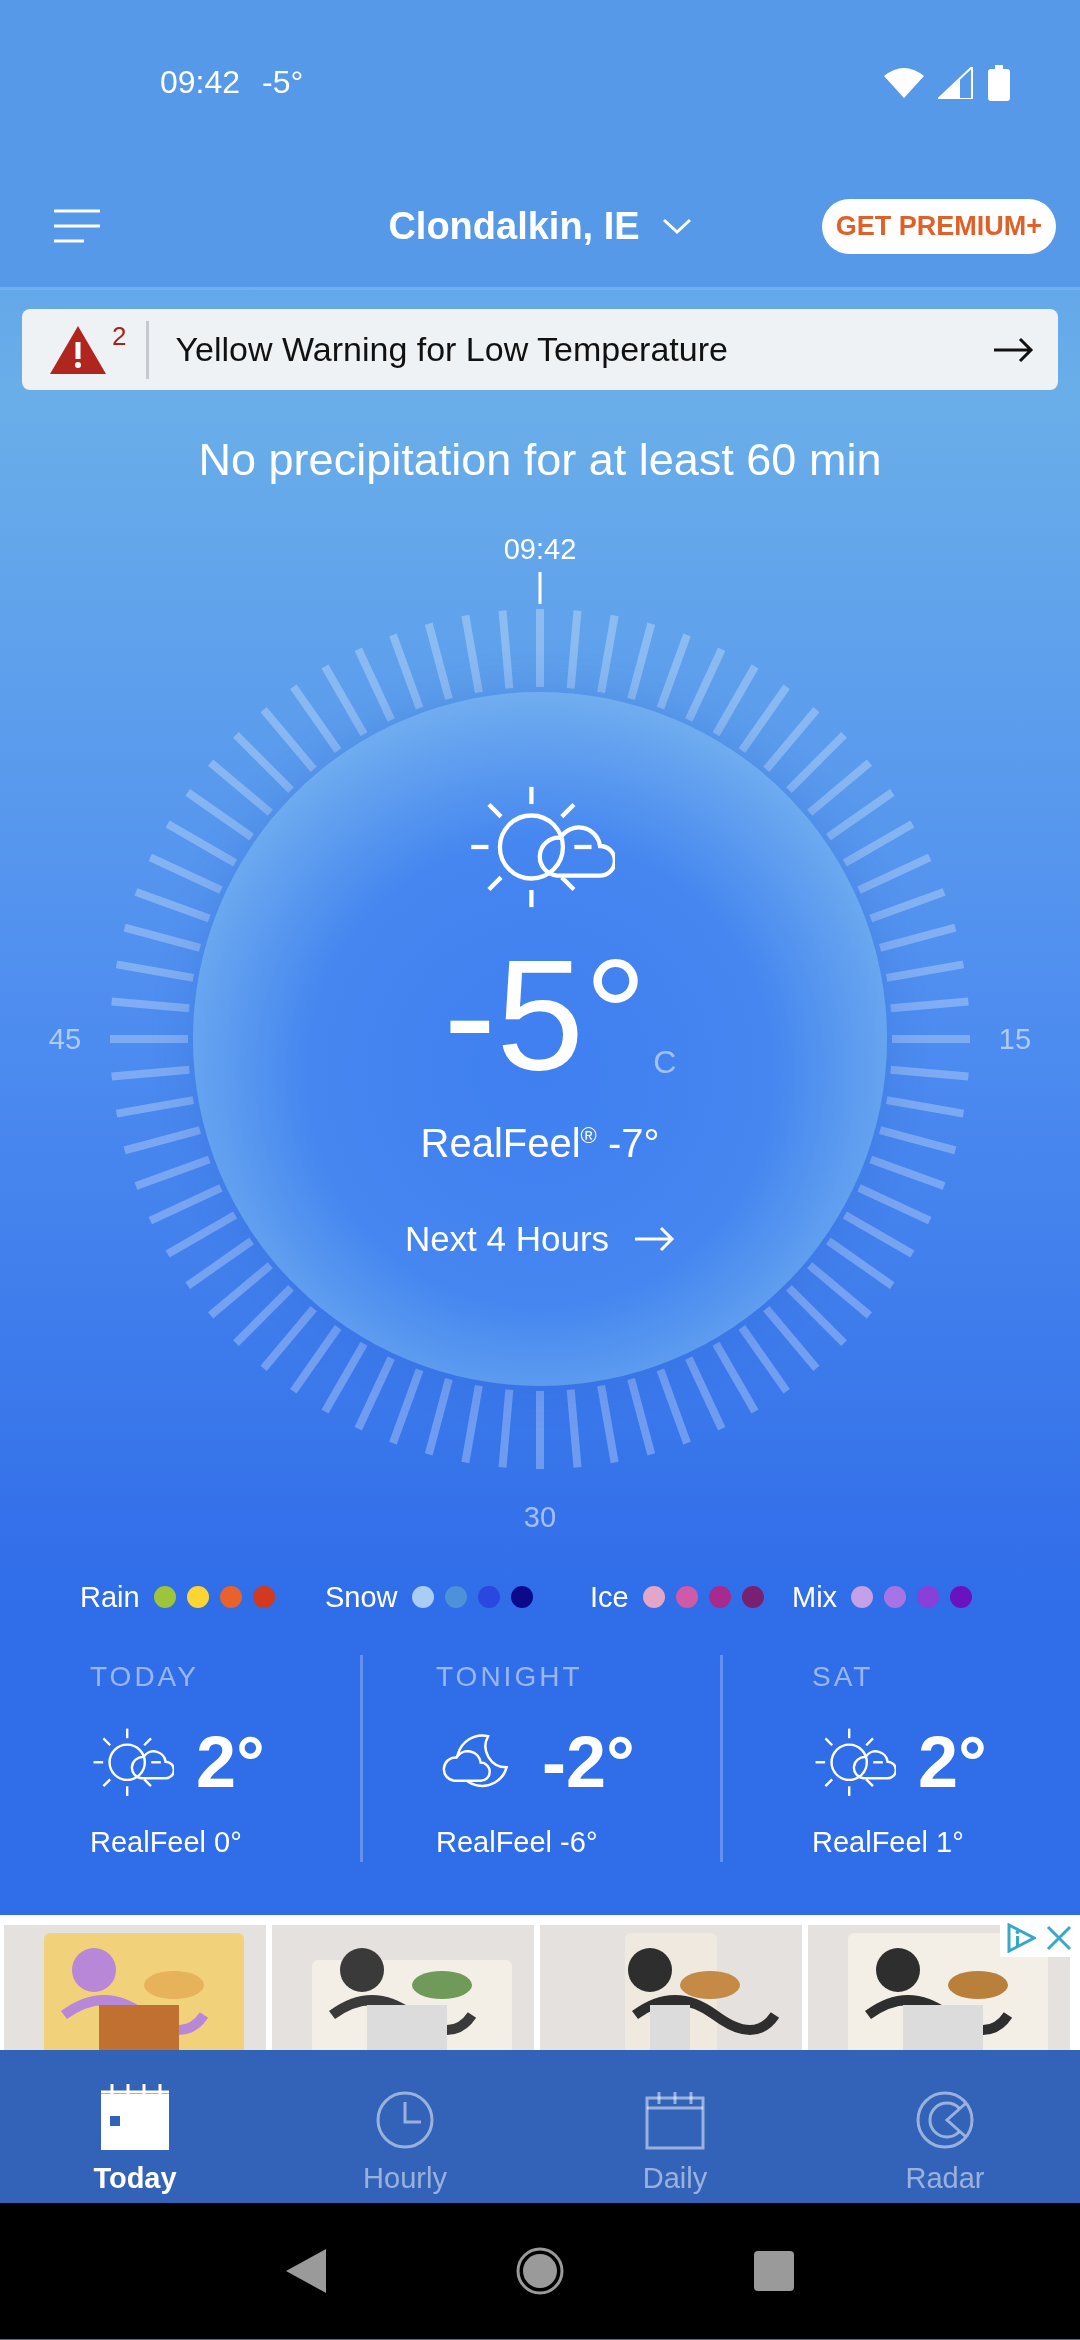 This screenshot has height=2340, width=1080. What do you see at coordinates (110, 1597) in the screenshot?
I see `legend-label: Rain` at bounding box center [110, 1597].